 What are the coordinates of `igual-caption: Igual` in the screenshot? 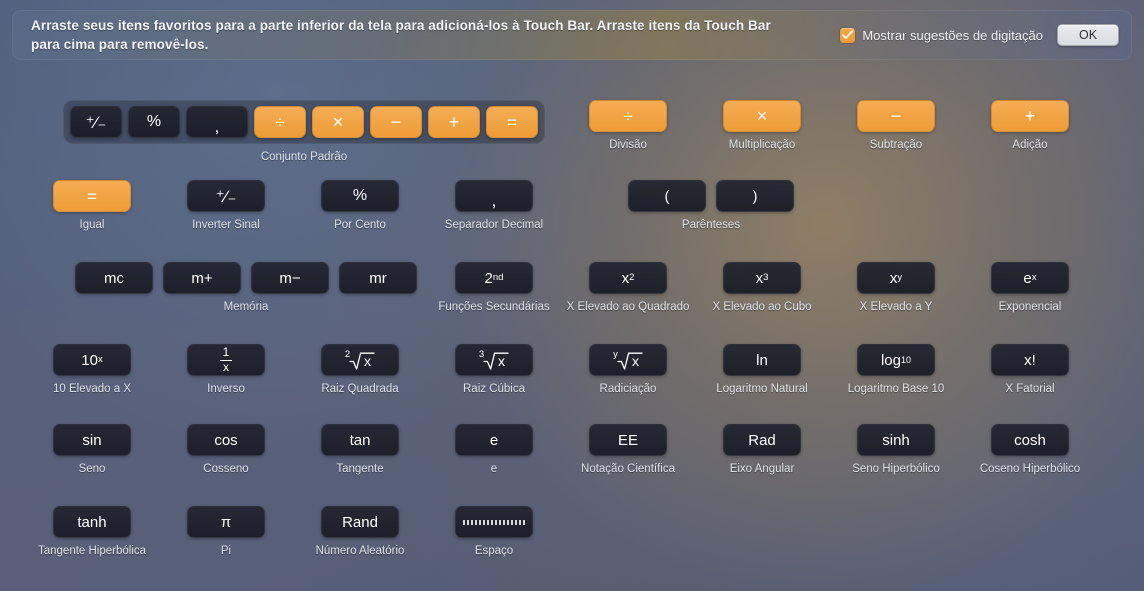 It's located at (92, 225).